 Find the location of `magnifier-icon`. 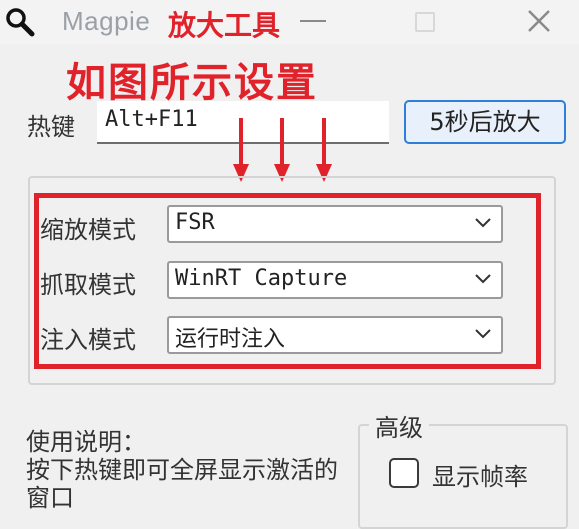

magnifier-icon is located at coordinates (20, 22).